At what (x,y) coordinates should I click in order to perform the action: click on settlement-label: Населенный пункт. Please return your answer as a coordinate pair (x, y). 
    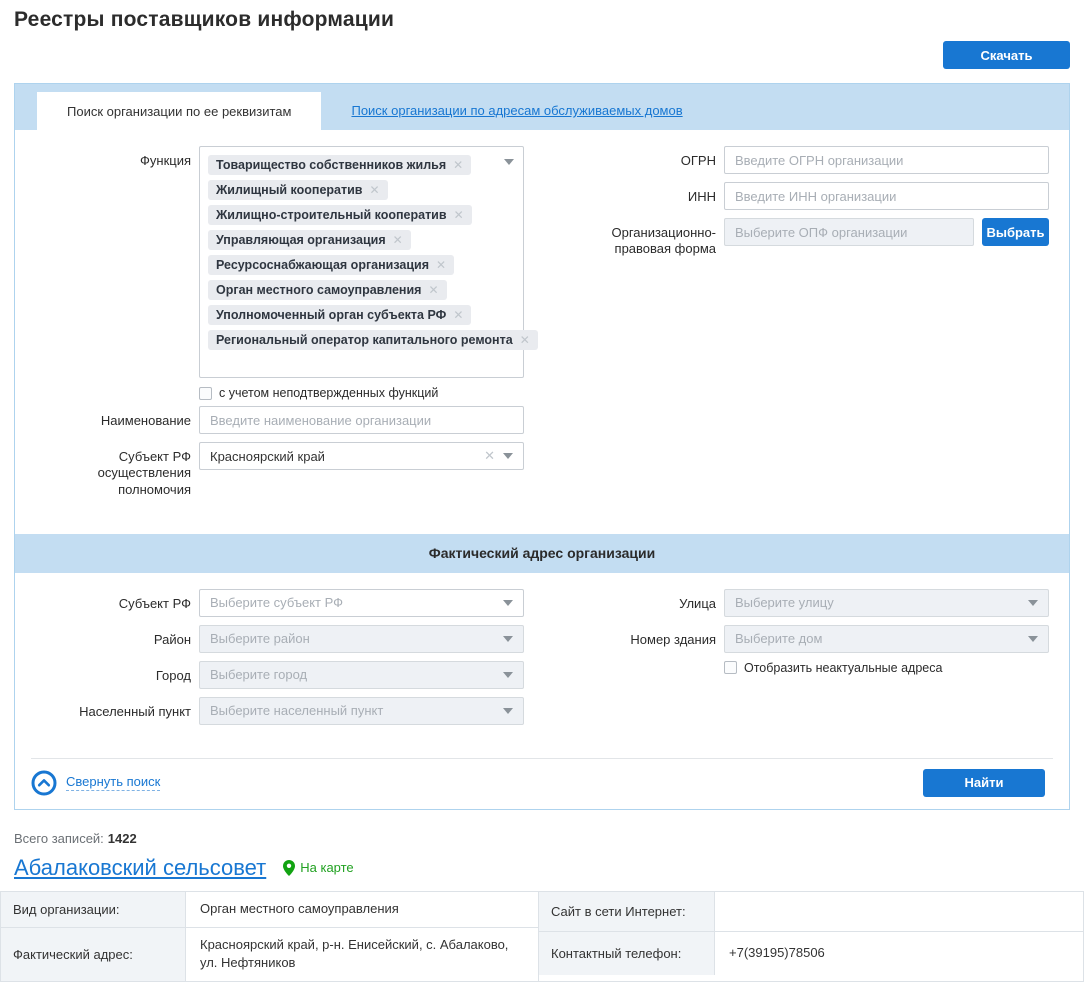
    Looking at the image, I should click on (135, 711).